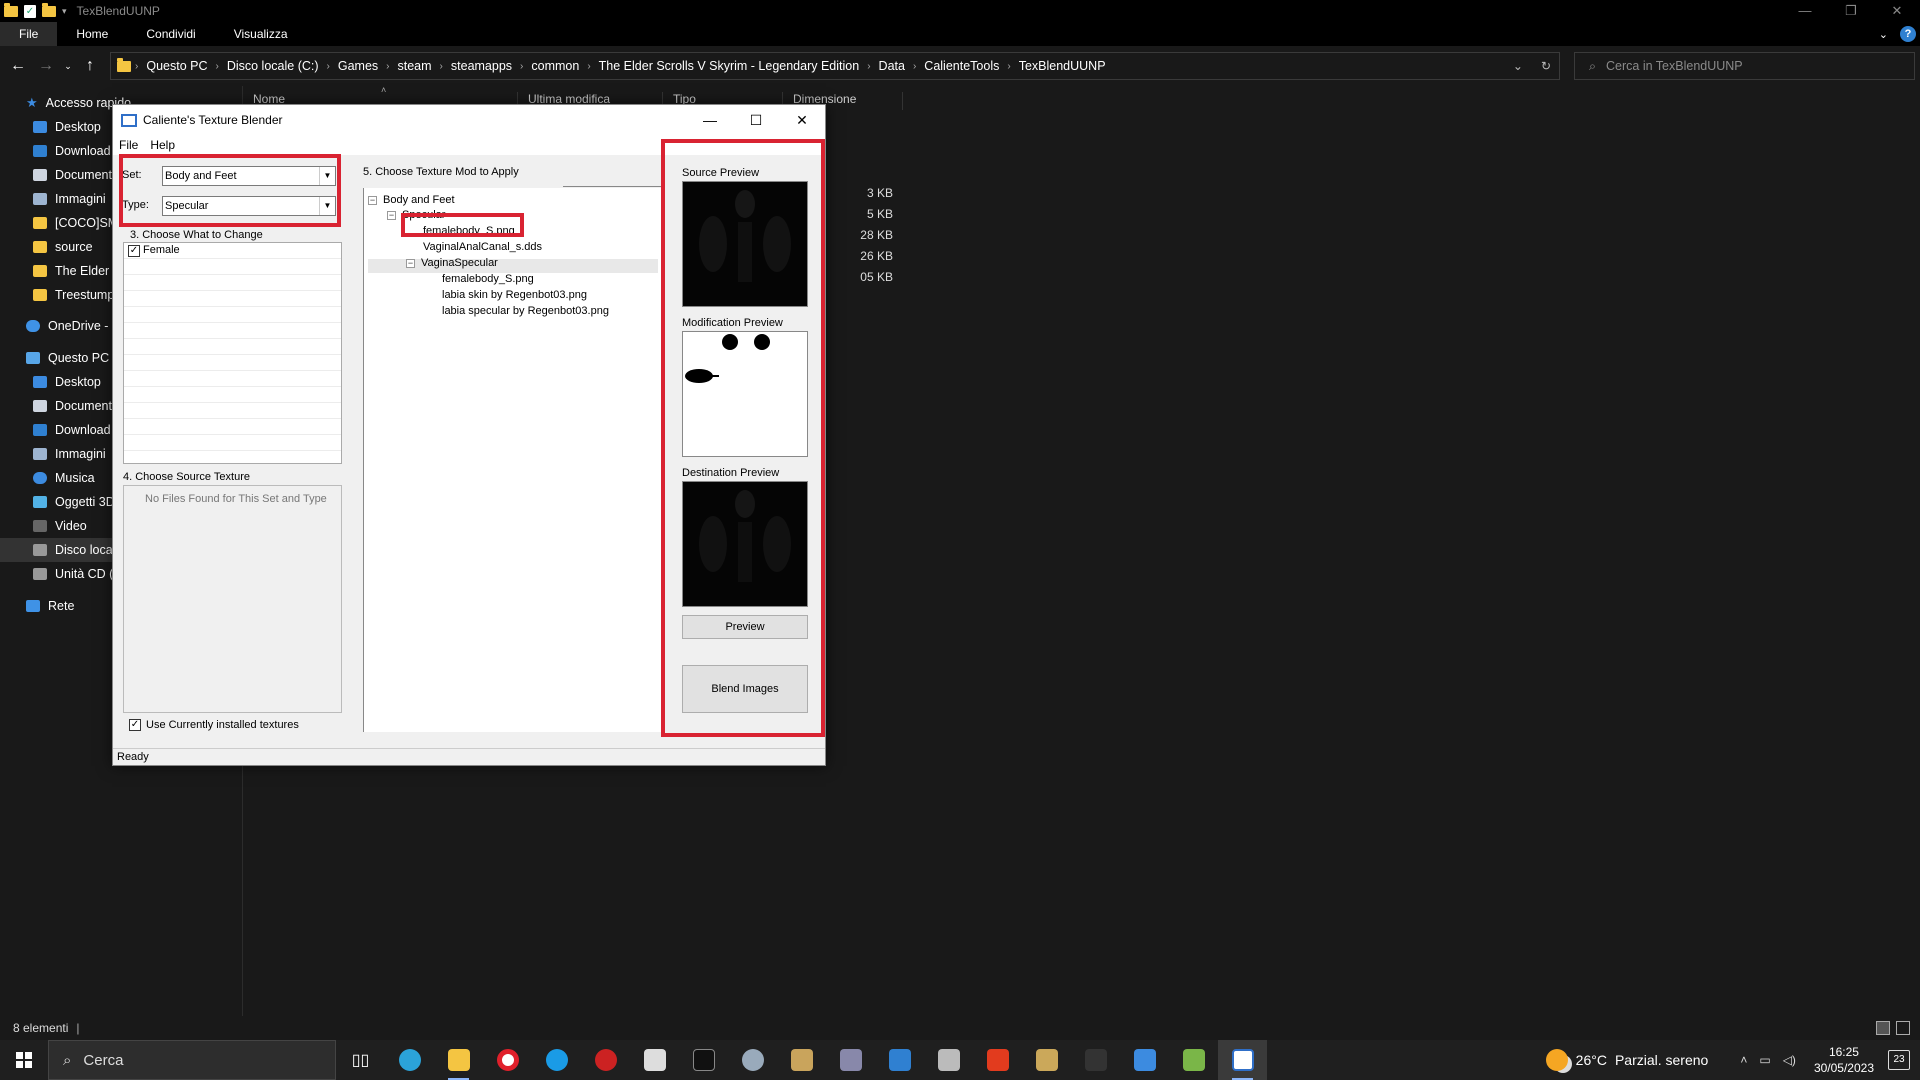  What do you see at coordinates (948, 1060) in the screenshot?
I see `taskbar-app-gpu` at bounding box center [948, 1060].